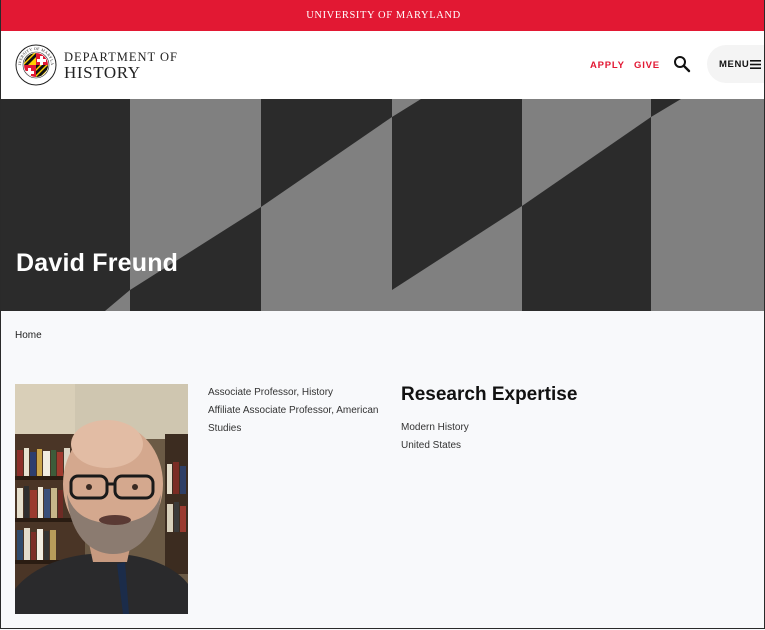 This screenshot has width=765, height=630. What do you see at coordinates (101, 499) in the screenshot?
I see `profile-photo` at bounding box center [101, 499].